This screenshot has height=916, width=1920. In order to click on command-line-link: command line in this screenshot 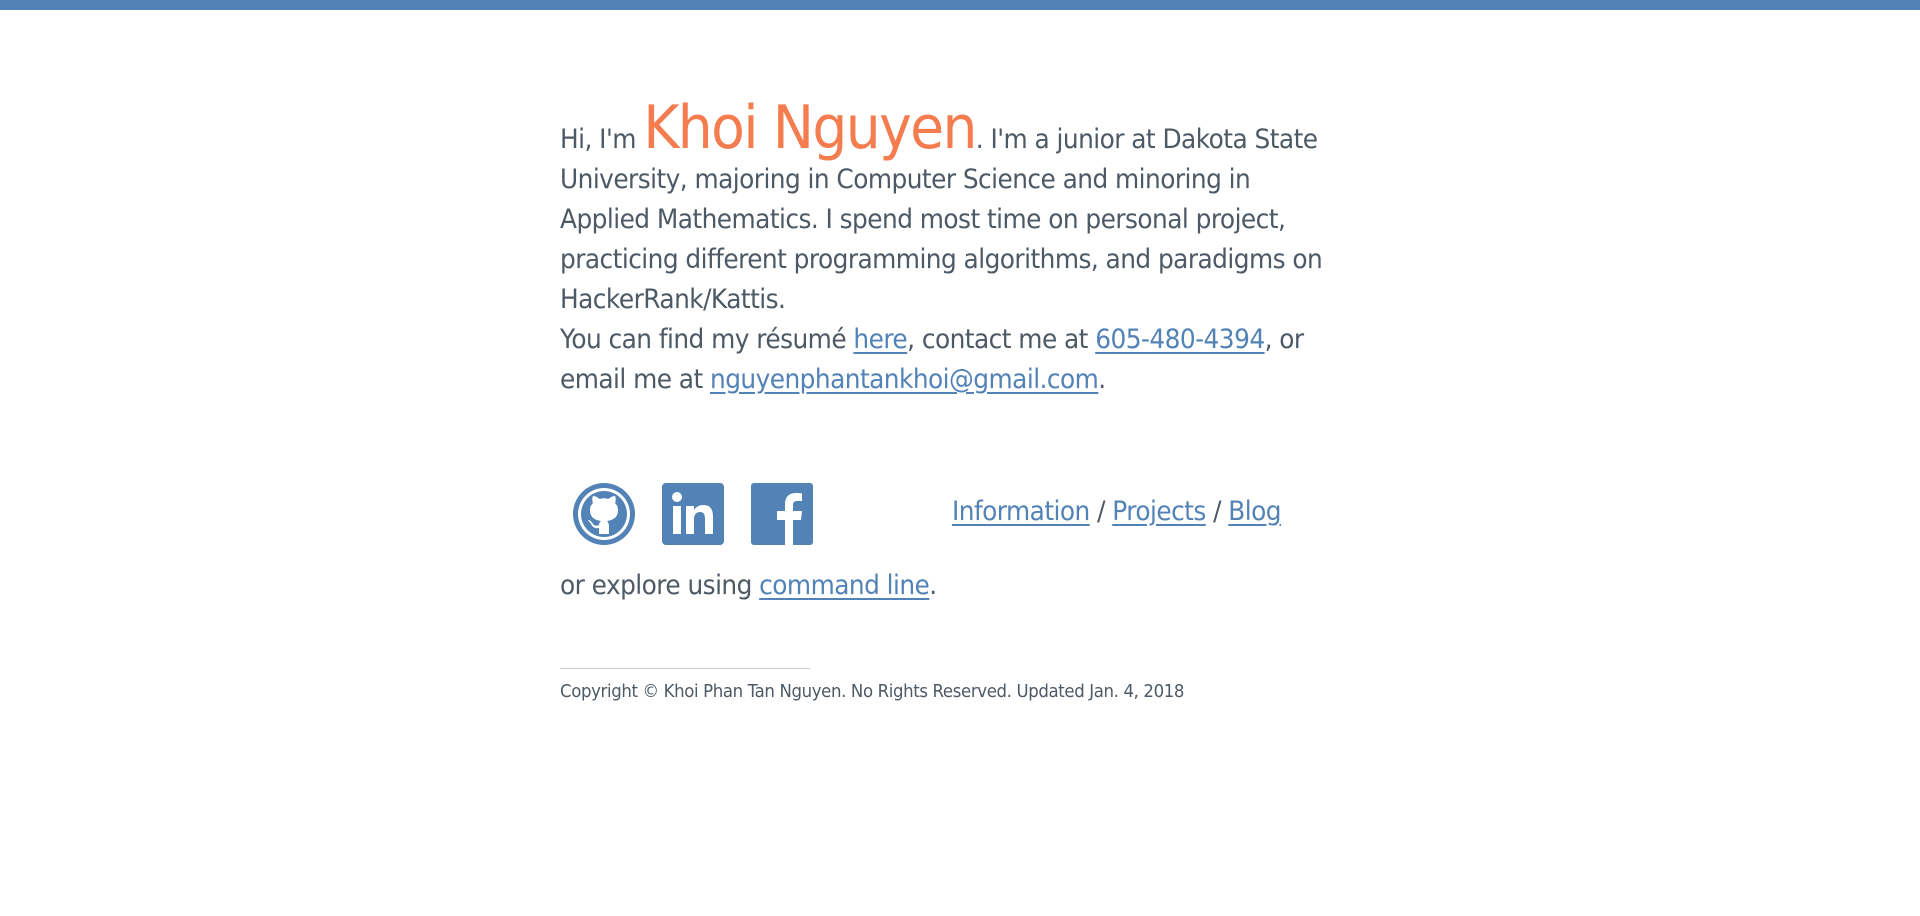, I will do `click(844, 585)`.